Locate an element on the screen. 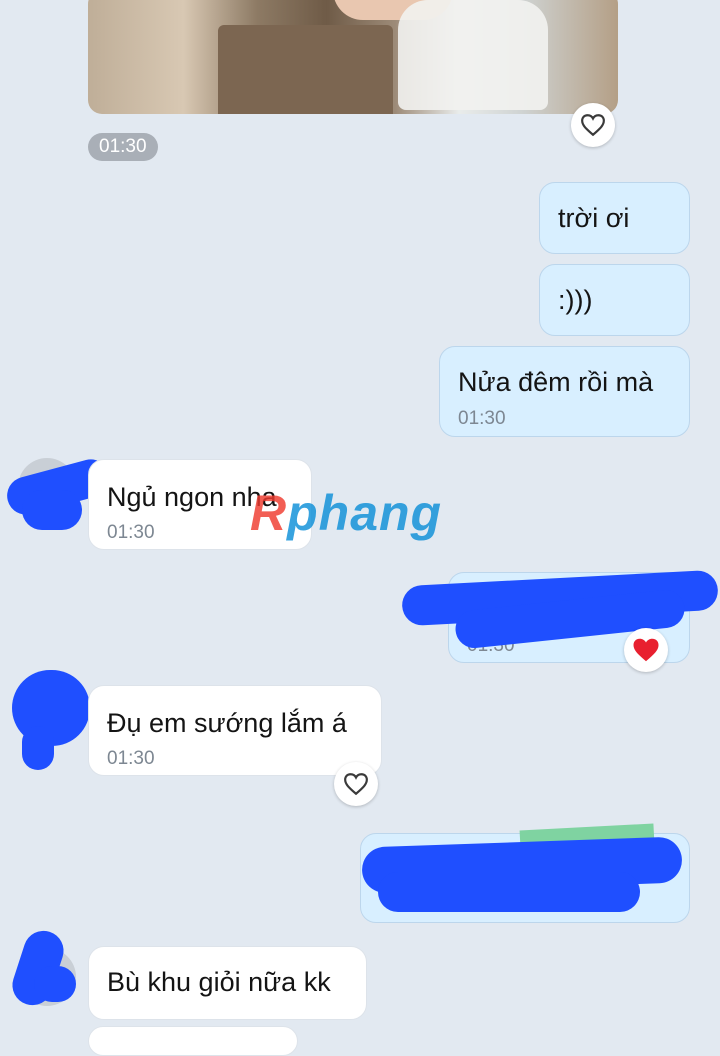 This screenshot has height=1056, width=720. message-text: Đụ em sướng lắm á is located at coordinates (227, 723).